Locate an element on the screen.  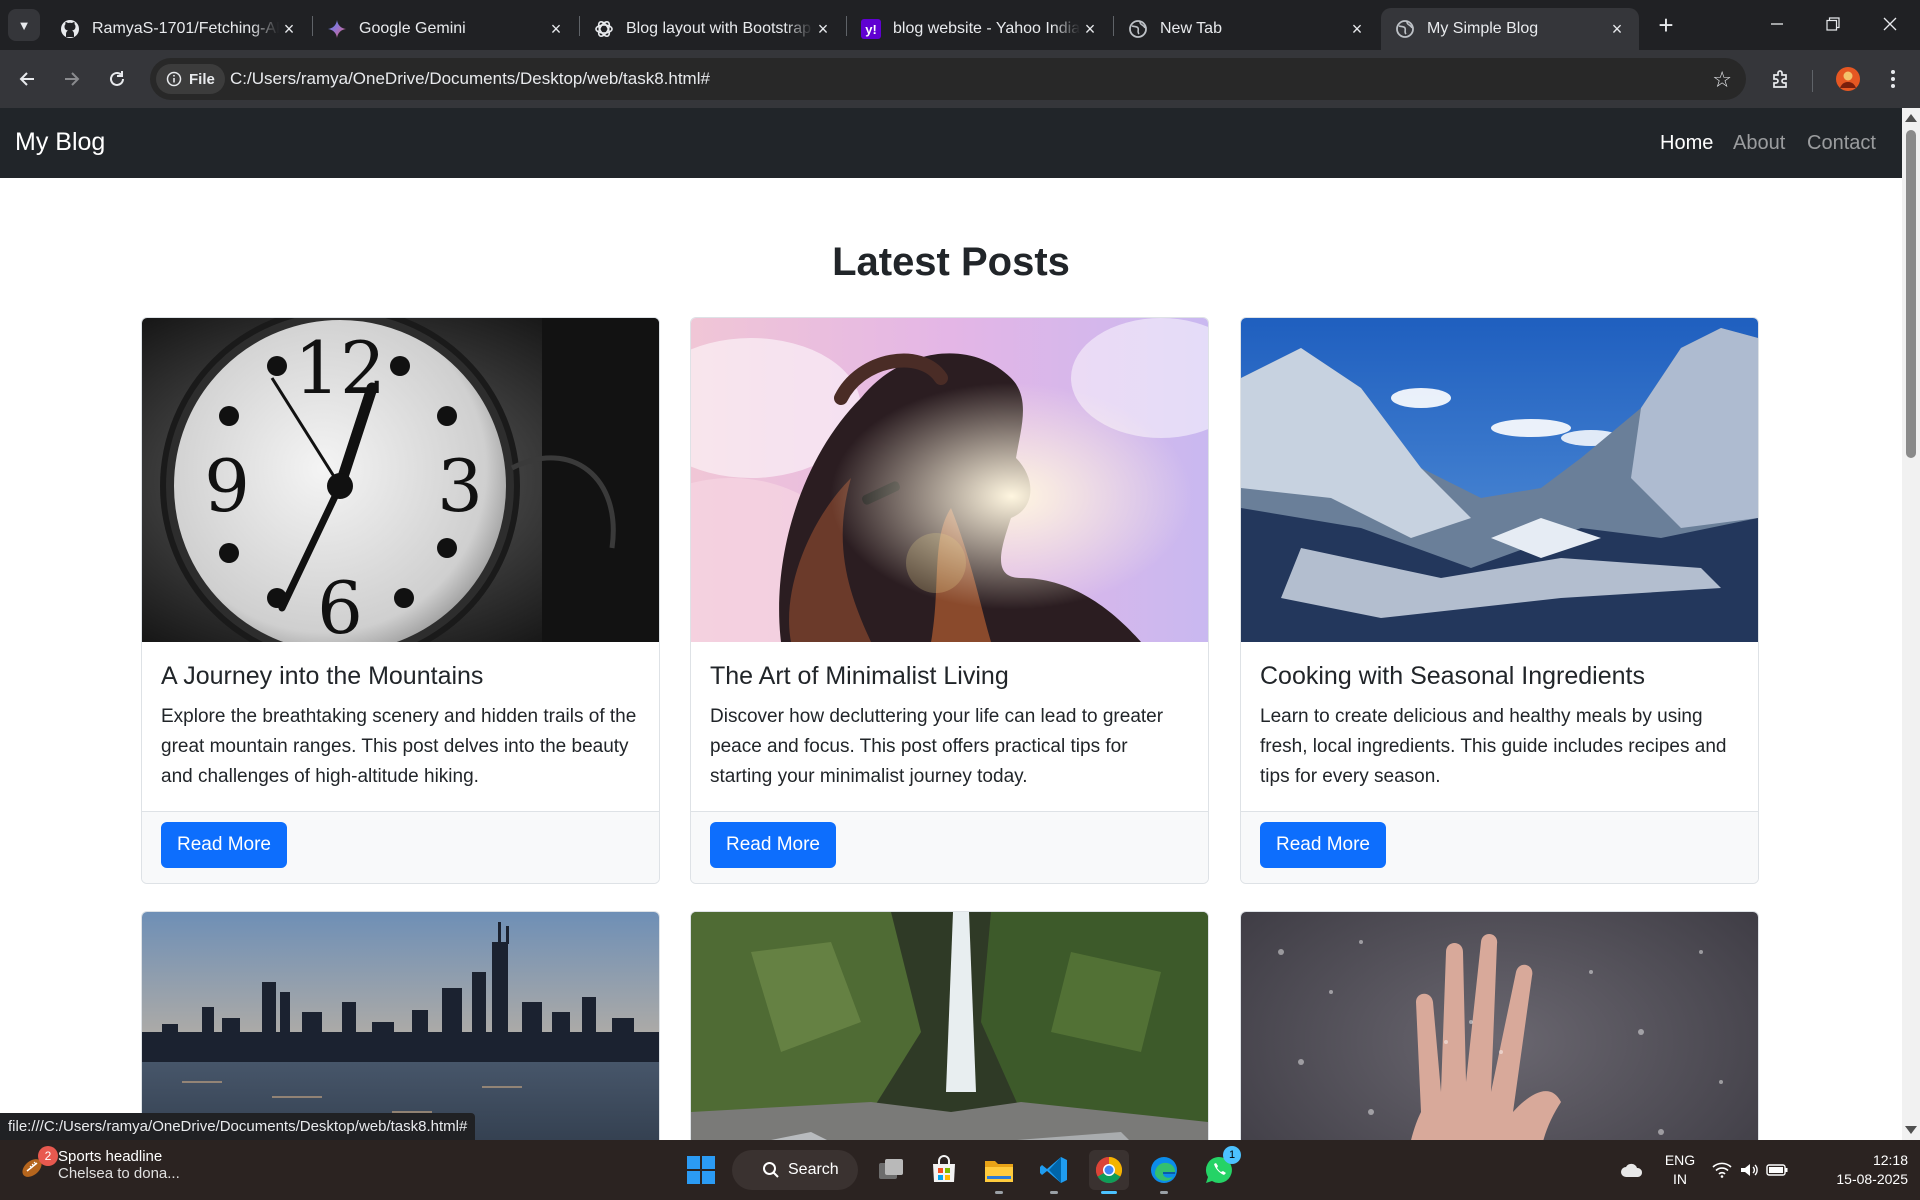
active-indicator is located at coordinates (1109, 1192).